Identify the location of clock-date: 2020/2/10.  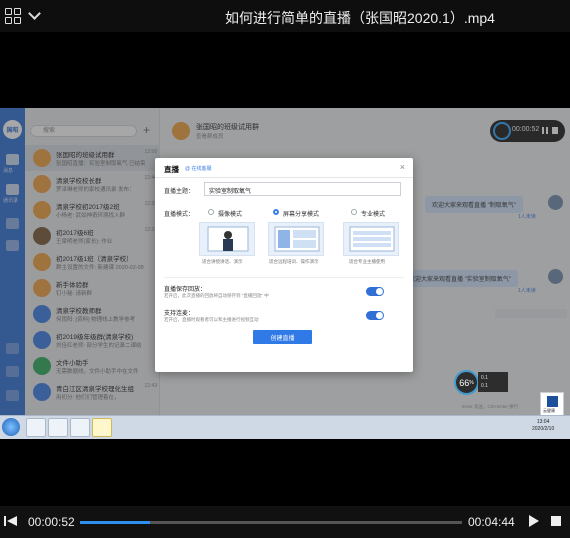
(543, 429).